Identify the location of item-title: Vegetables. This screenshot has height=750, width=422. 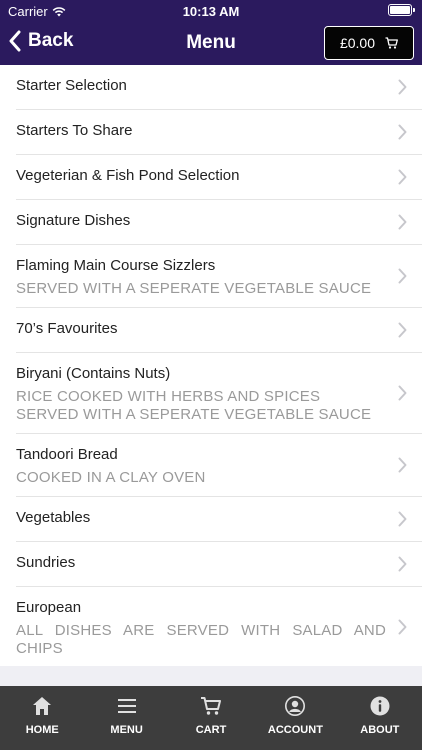
(53, 517).